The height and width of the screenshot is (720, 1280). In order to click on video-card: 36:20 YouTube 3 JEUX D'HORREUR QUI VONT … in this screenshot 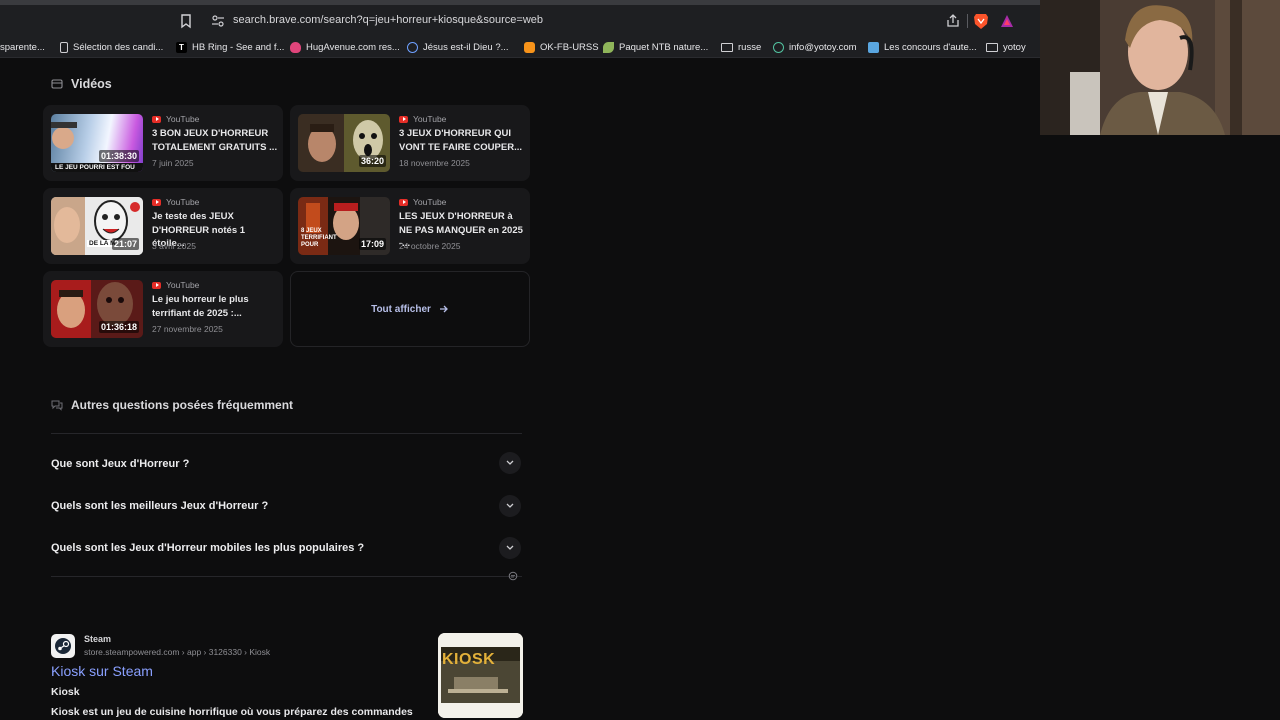, I will do `click(410, 143)`.